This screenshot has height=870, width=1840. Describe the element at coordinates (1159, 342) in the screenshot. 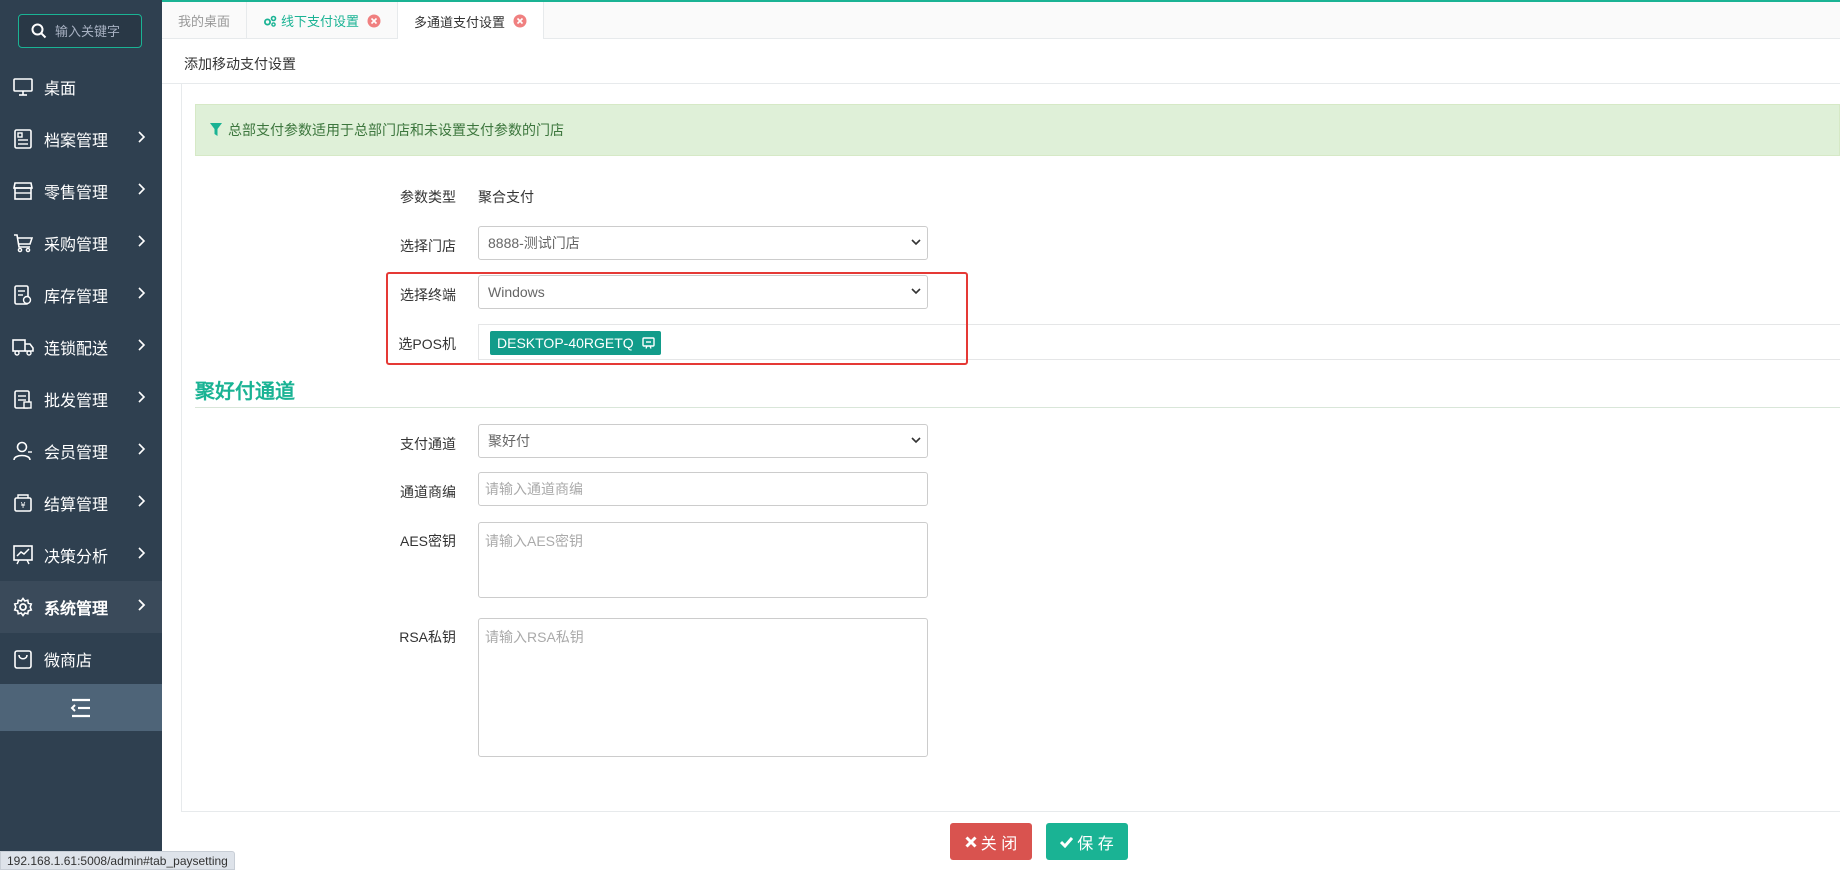

I see `pos-select: DESKTOP-40RGETQ` at that location.